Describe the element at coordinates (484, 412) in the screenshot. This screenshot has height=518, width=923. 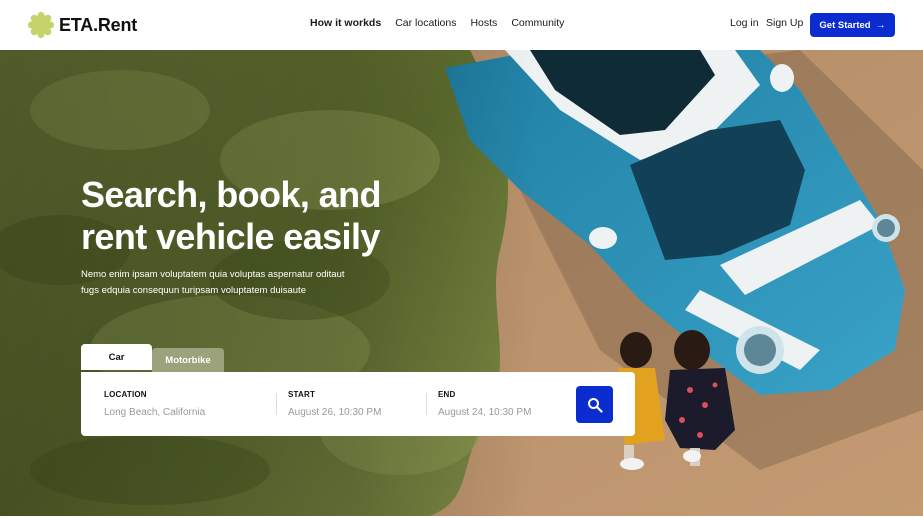
I see `end-input: August 24, 10:30 PM` at that location.